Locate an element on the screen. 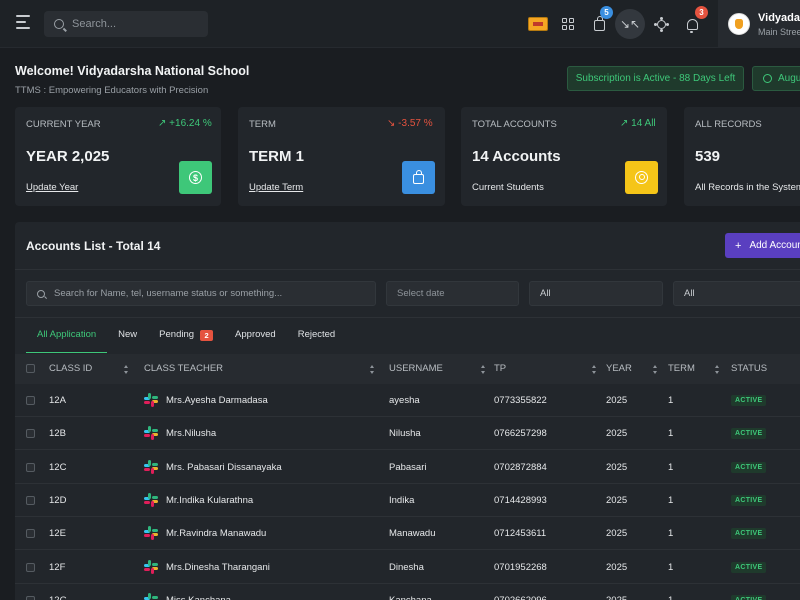 The height and width of the screenshot is (600, 800). card-value: 14 Accounts is located at coordinates (516, 156).